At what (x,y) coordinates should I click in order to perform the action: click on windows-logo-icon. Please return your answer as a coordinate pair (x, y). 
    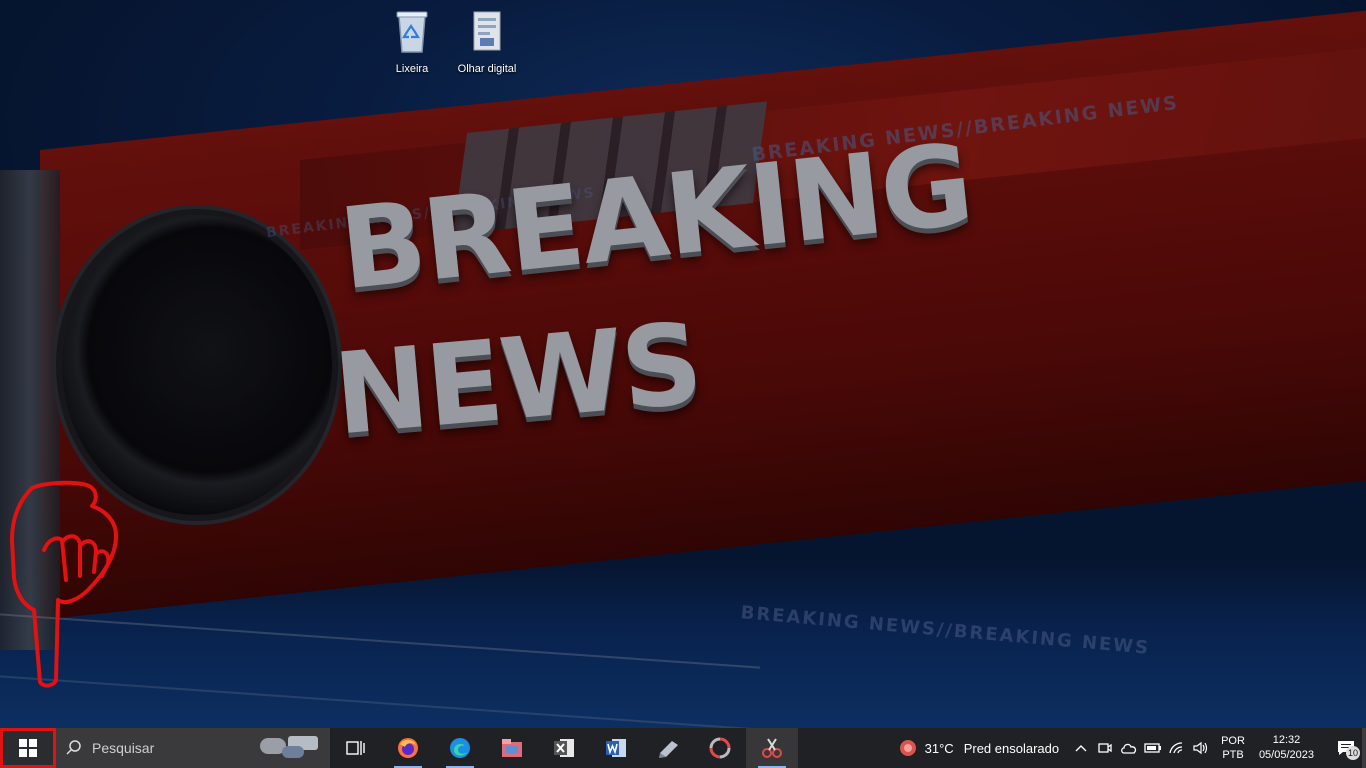
    Looking at the image, I should click on (28, 748).